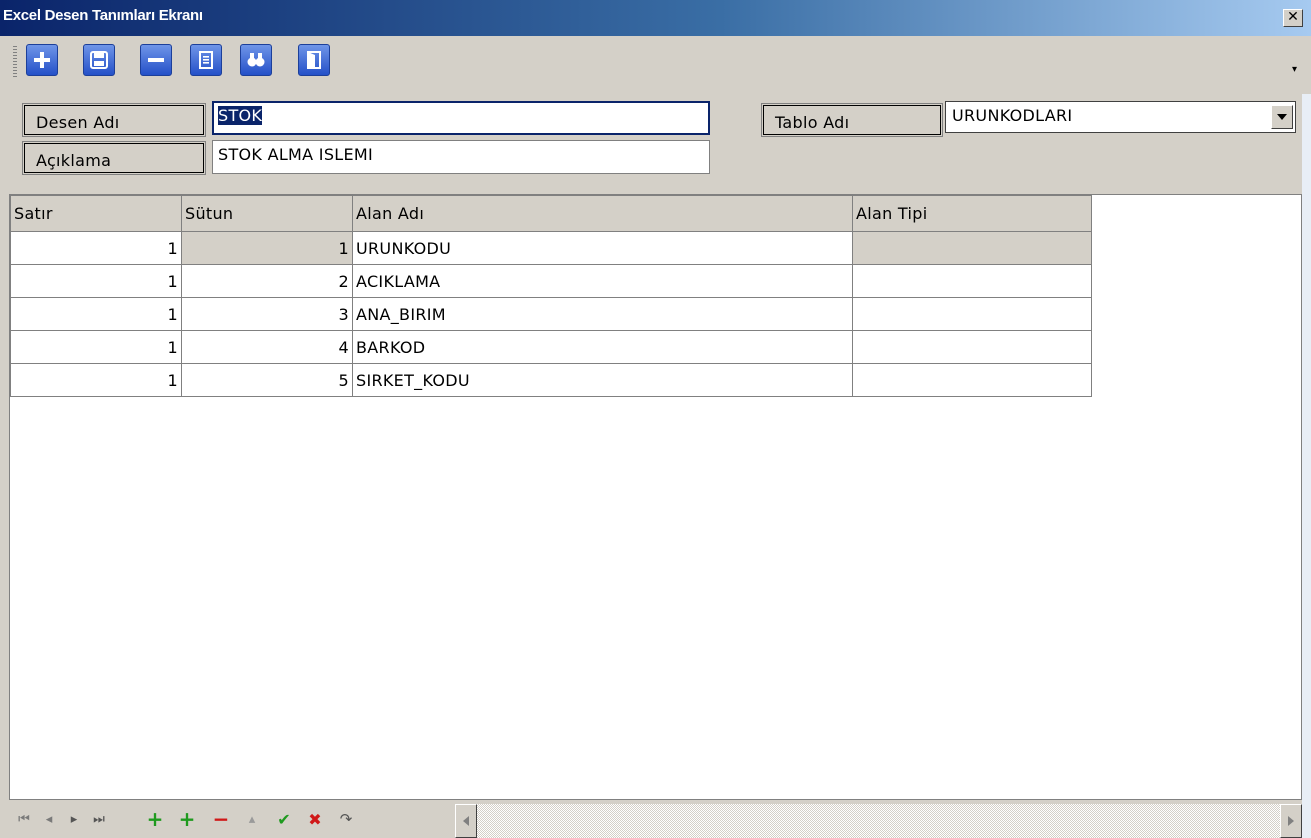  Describe the element at coordinates (602, 213) in the screenshot. I see `column-header-alan-adi: Alan Adı` at that location.